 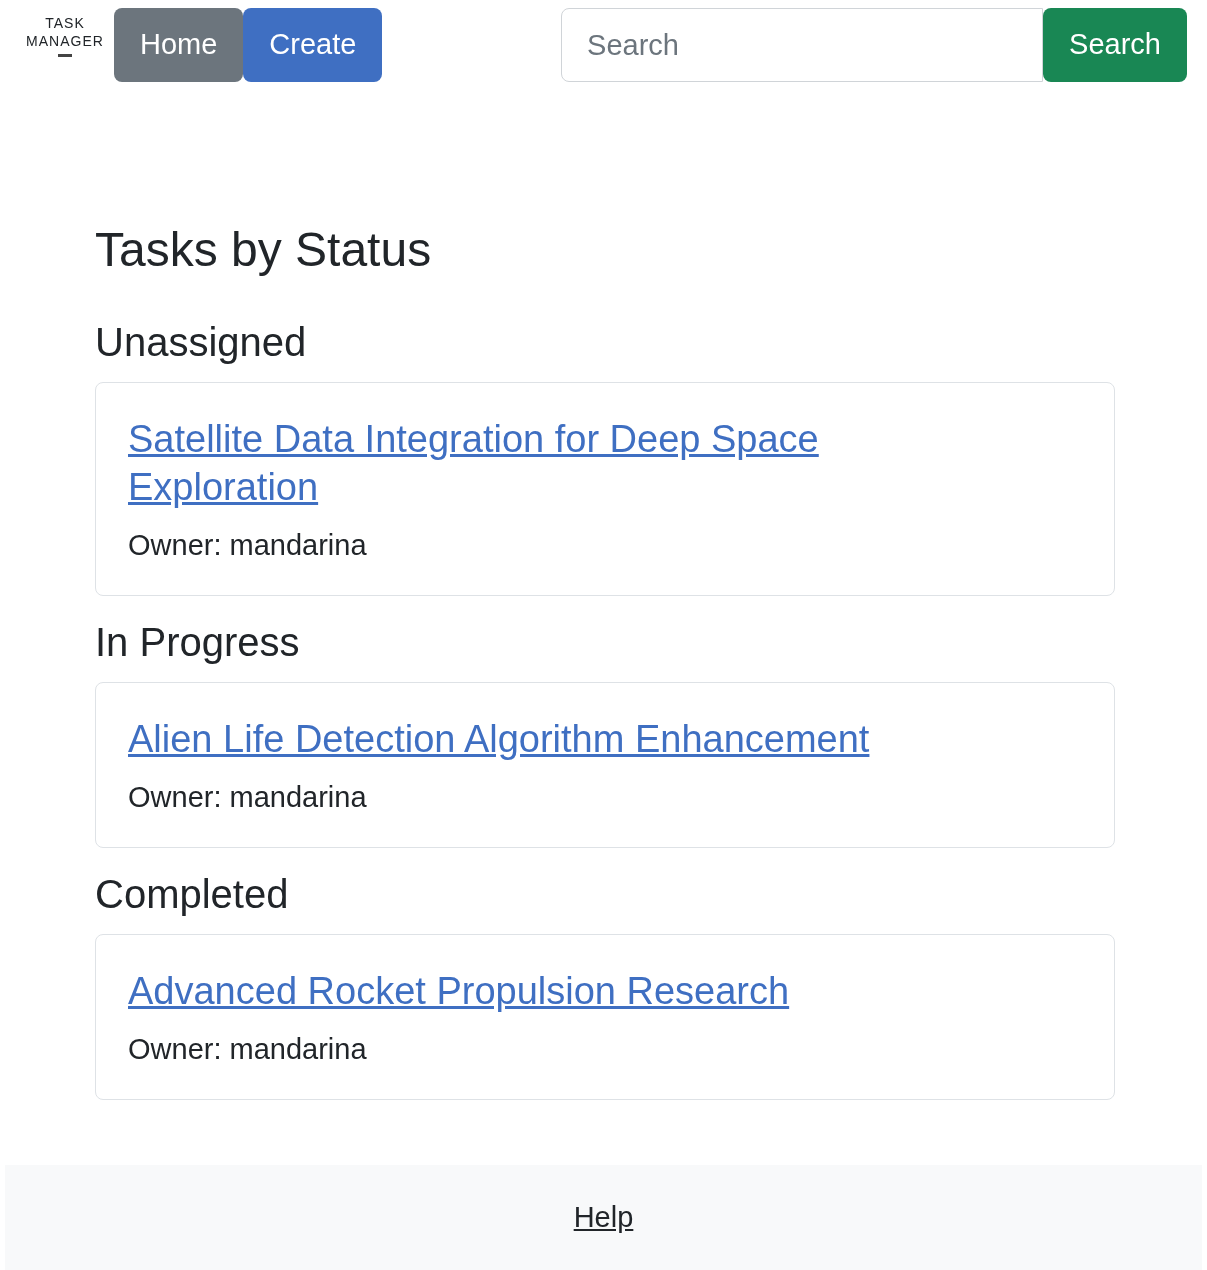 What do you see at coordinates (65, 23) in the screenshot?
I see `logo-text: TASK` at bounding box center [65, 23].